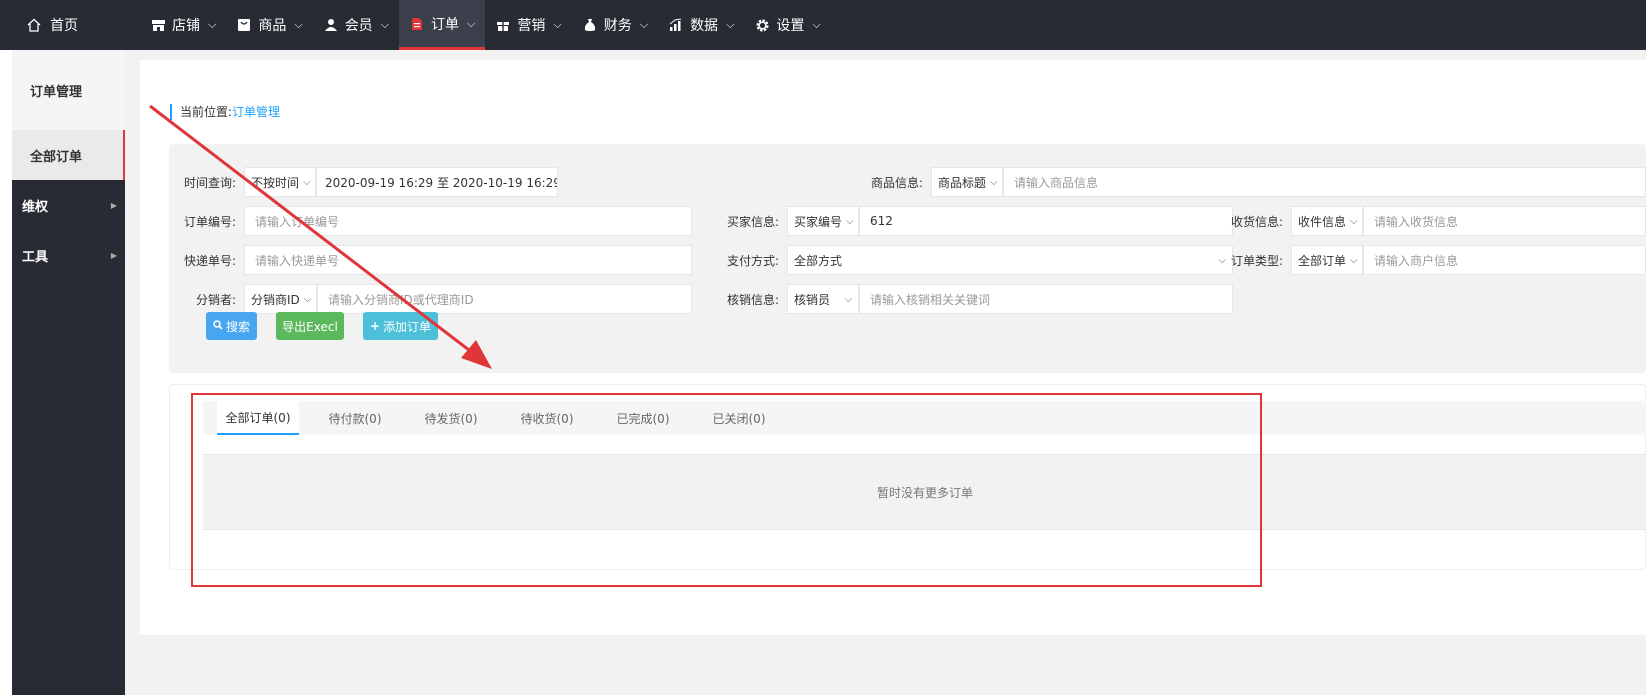 This screenshot has width=1646, height=695. I want to click on time-mode-select: 不按时间 ⌵, so click(280, 182).